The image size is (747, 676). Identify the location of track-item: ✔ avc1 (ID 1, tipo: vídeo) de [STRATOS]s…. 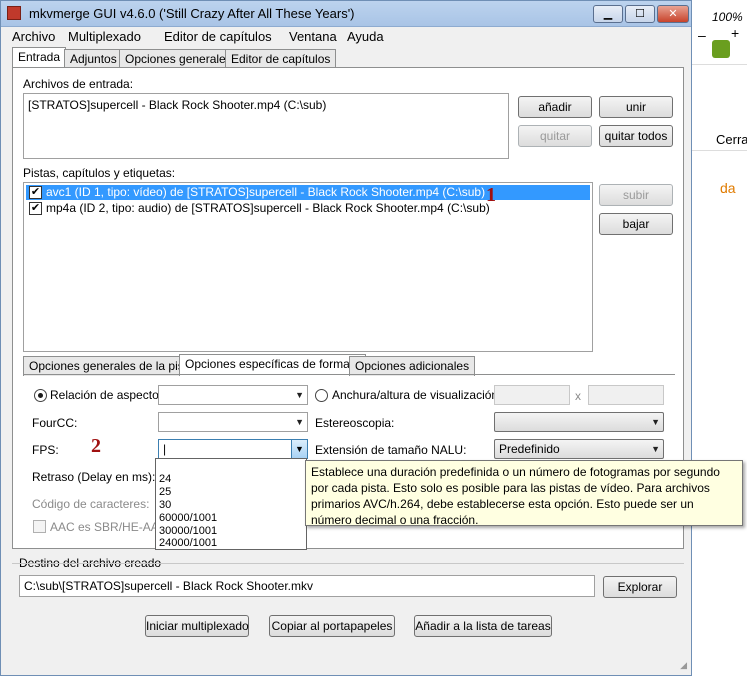
(308, 192).